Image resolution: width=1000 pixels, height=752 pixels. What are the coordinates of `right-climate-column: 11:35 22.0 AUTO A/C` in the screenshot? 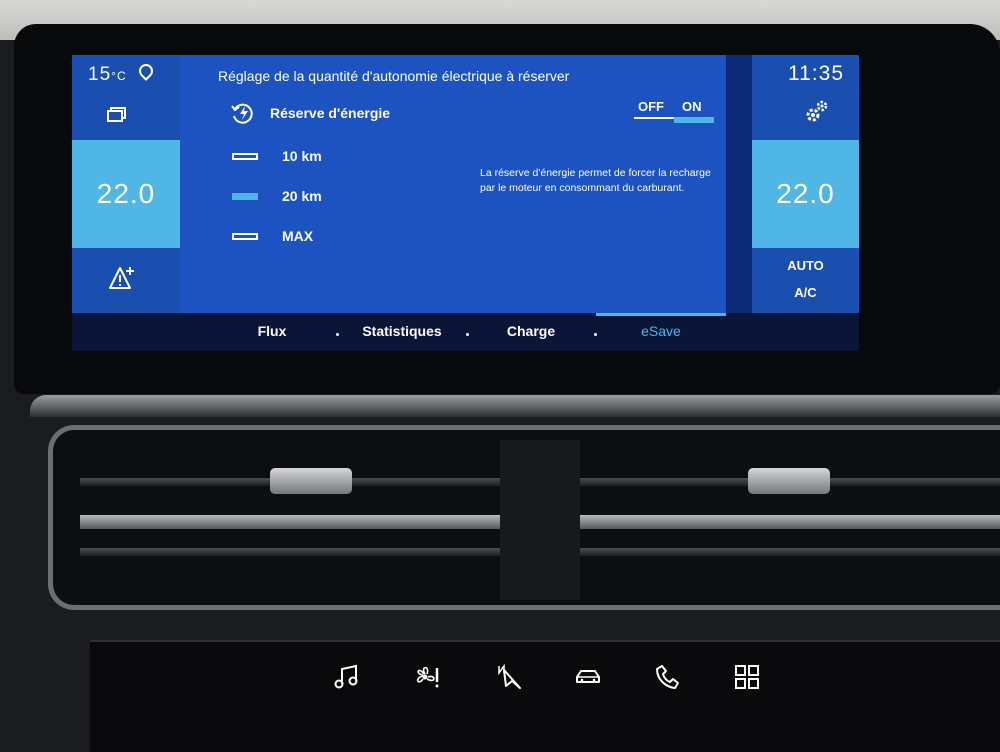 It's located at (805, 184).